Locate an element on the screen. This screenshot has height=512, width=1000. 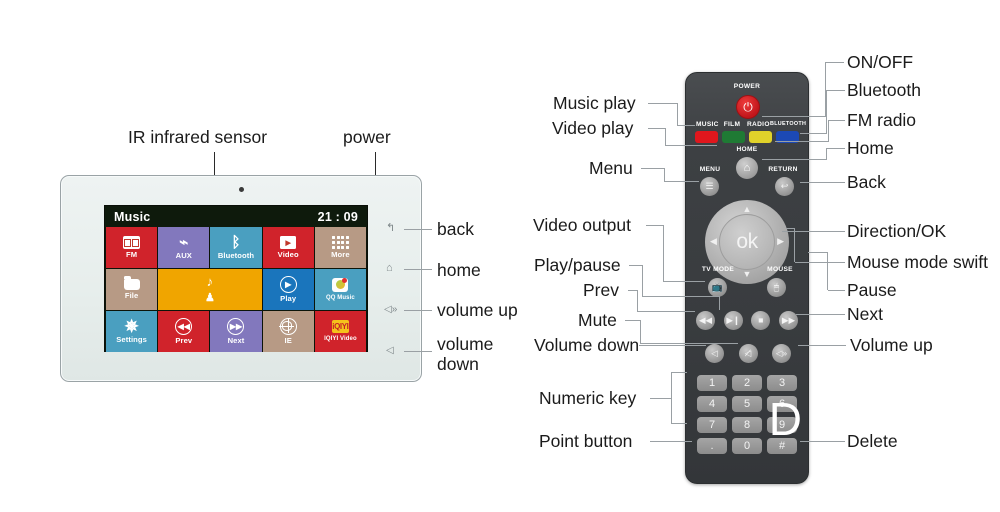
tile-label: Play is located at coordinates (288, 298).